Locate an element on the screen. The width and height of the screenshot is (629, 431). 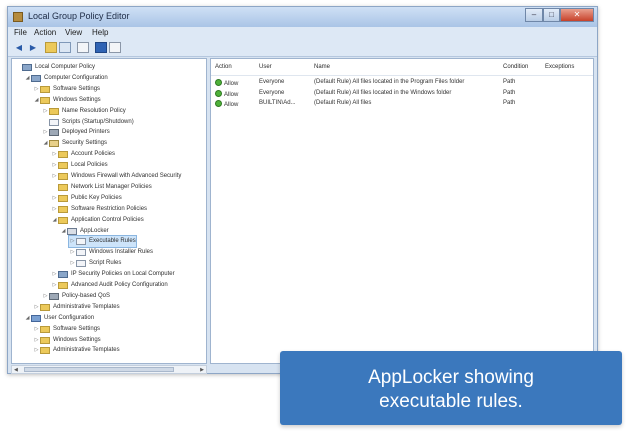
tree-item: ▷ Policy-based QoS is located at coordinates (76, 296).